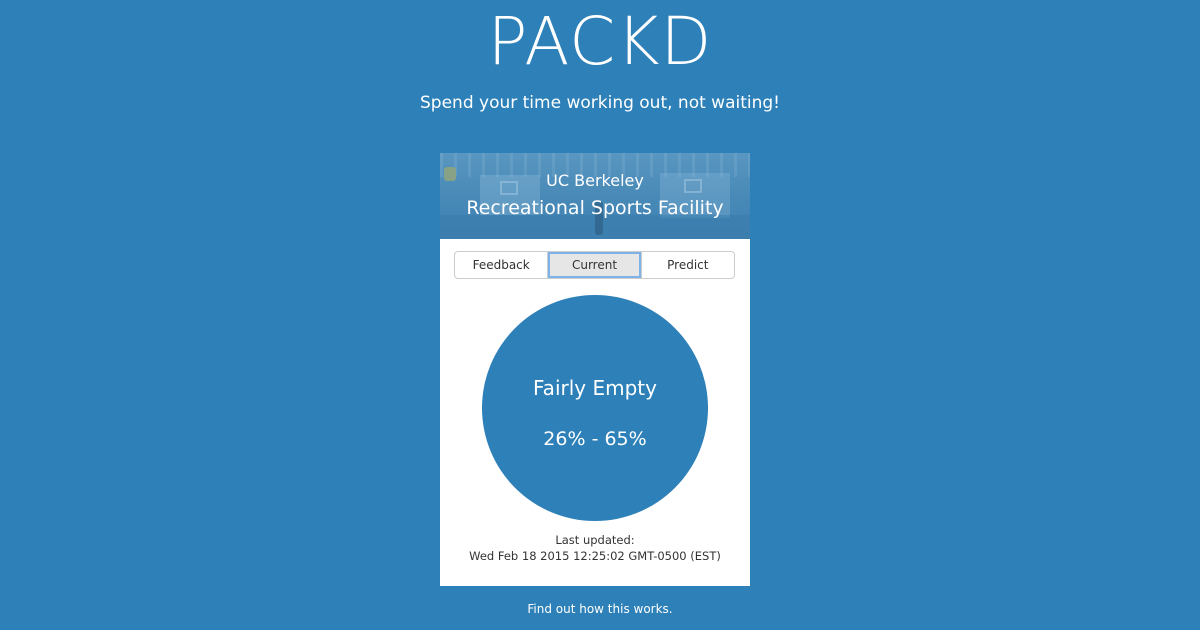  I want to click on tab-feedback: Feedback, so click(501, 265).